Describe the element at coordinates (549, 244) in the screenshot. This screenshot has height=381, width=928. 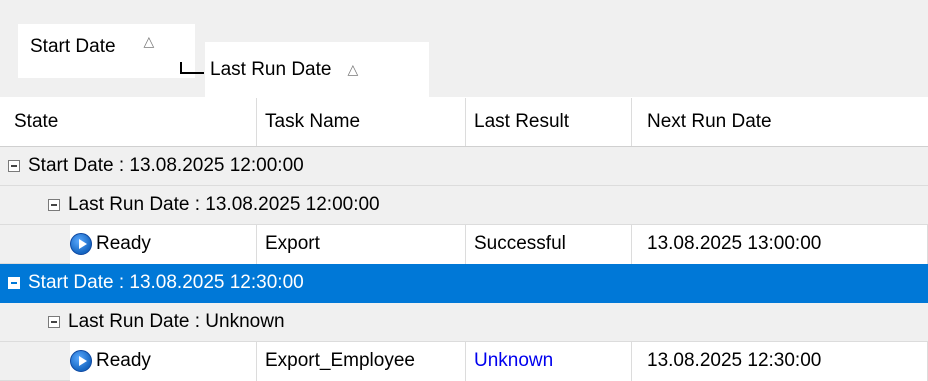
I see `cell-last-result: Successful` at that location.